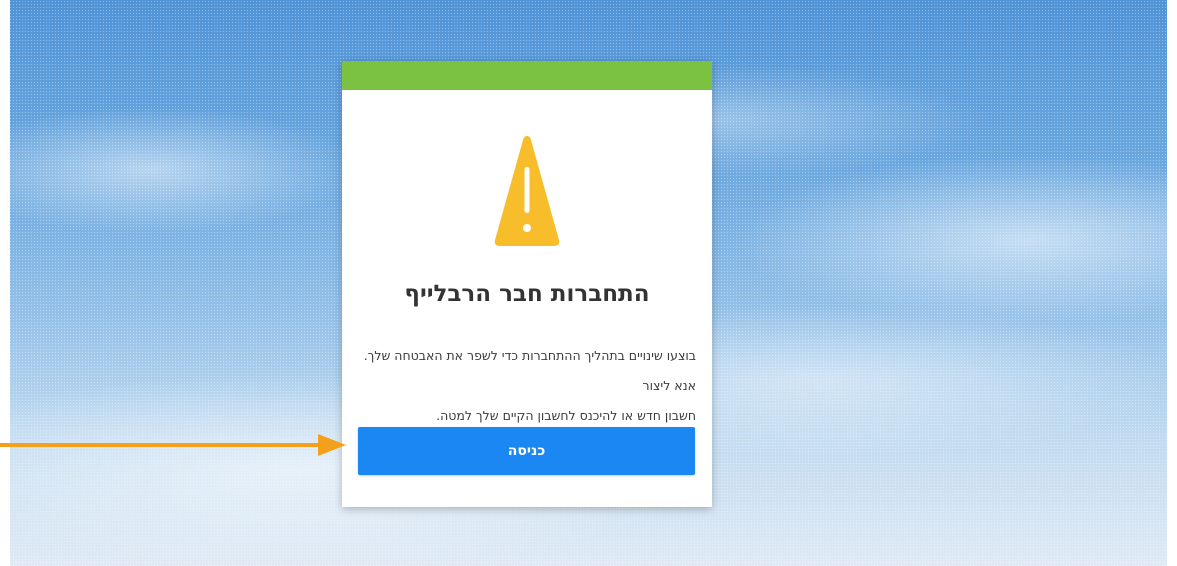  What do you see at coordinates (527, 191) in the screenshot?
I see `warning-triangle-icon` at bounding box center [527, 191].